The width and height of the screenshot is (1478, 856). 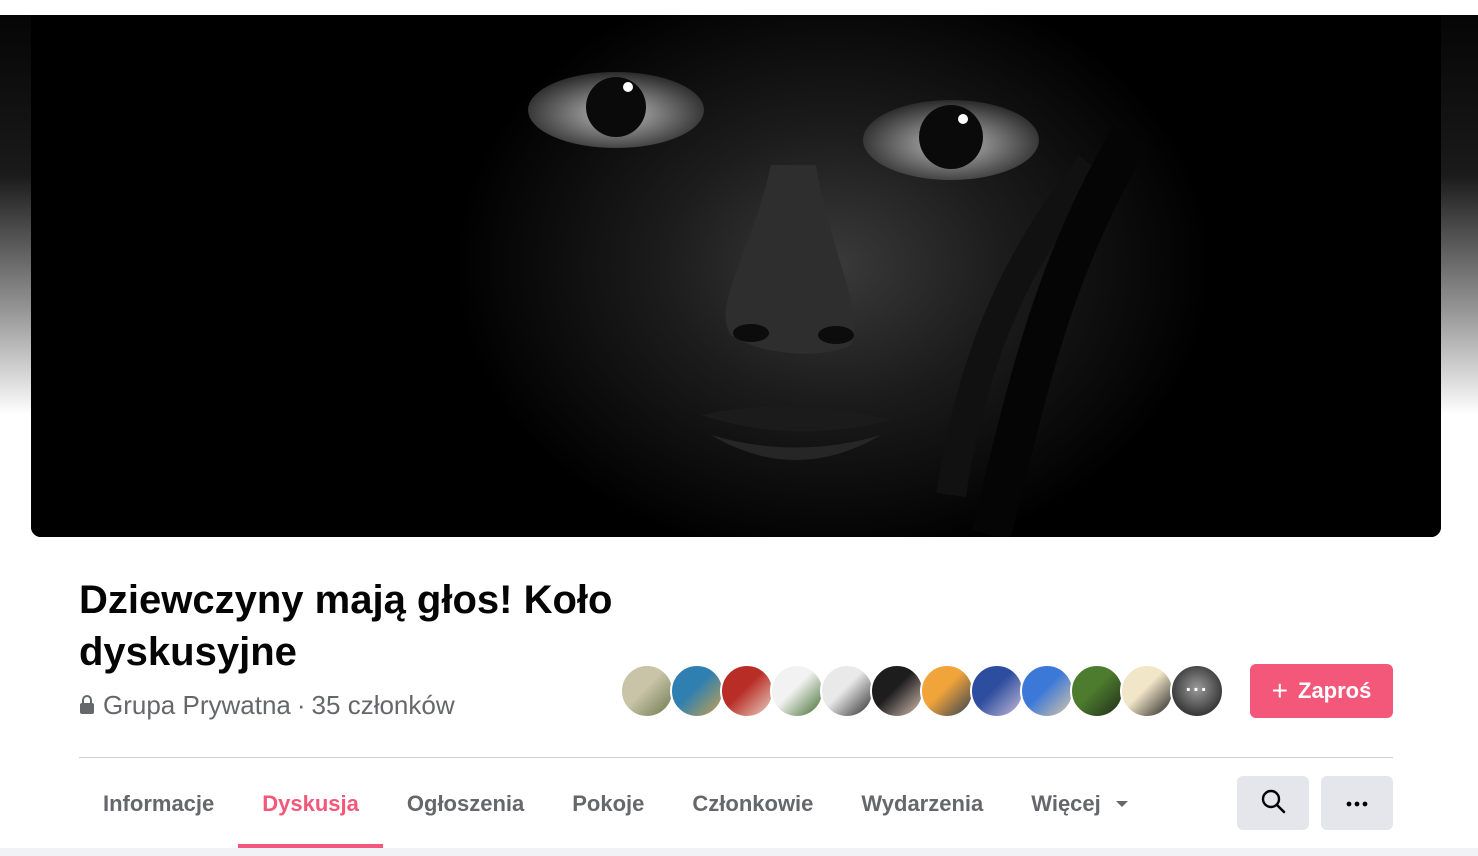 I want to click on tab-label: Więcej, so click(x=1066, y=803).